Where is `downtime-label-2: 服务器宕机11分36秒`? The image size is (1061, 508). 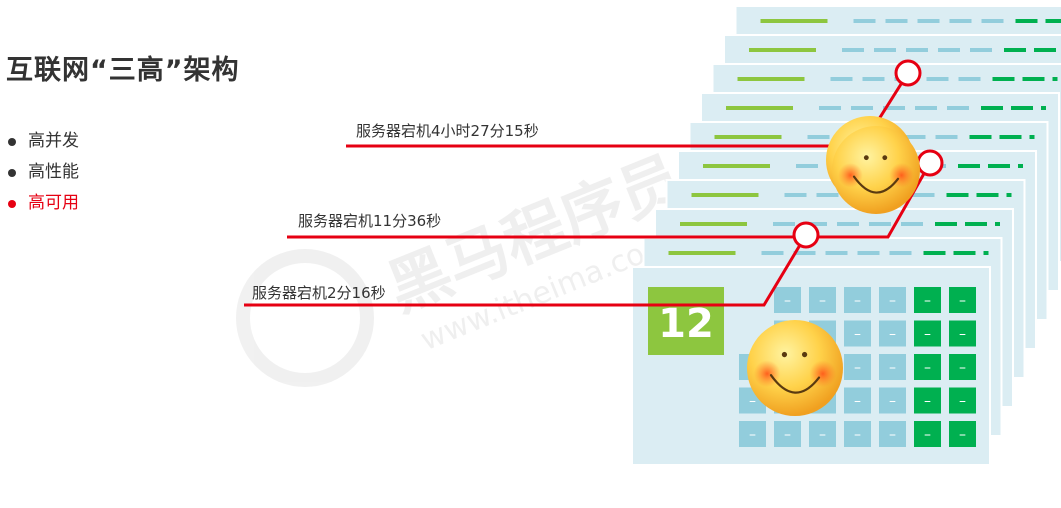 downtime-label-2: 服务器宕机11分36秒 is located at coordinates (370, 221).